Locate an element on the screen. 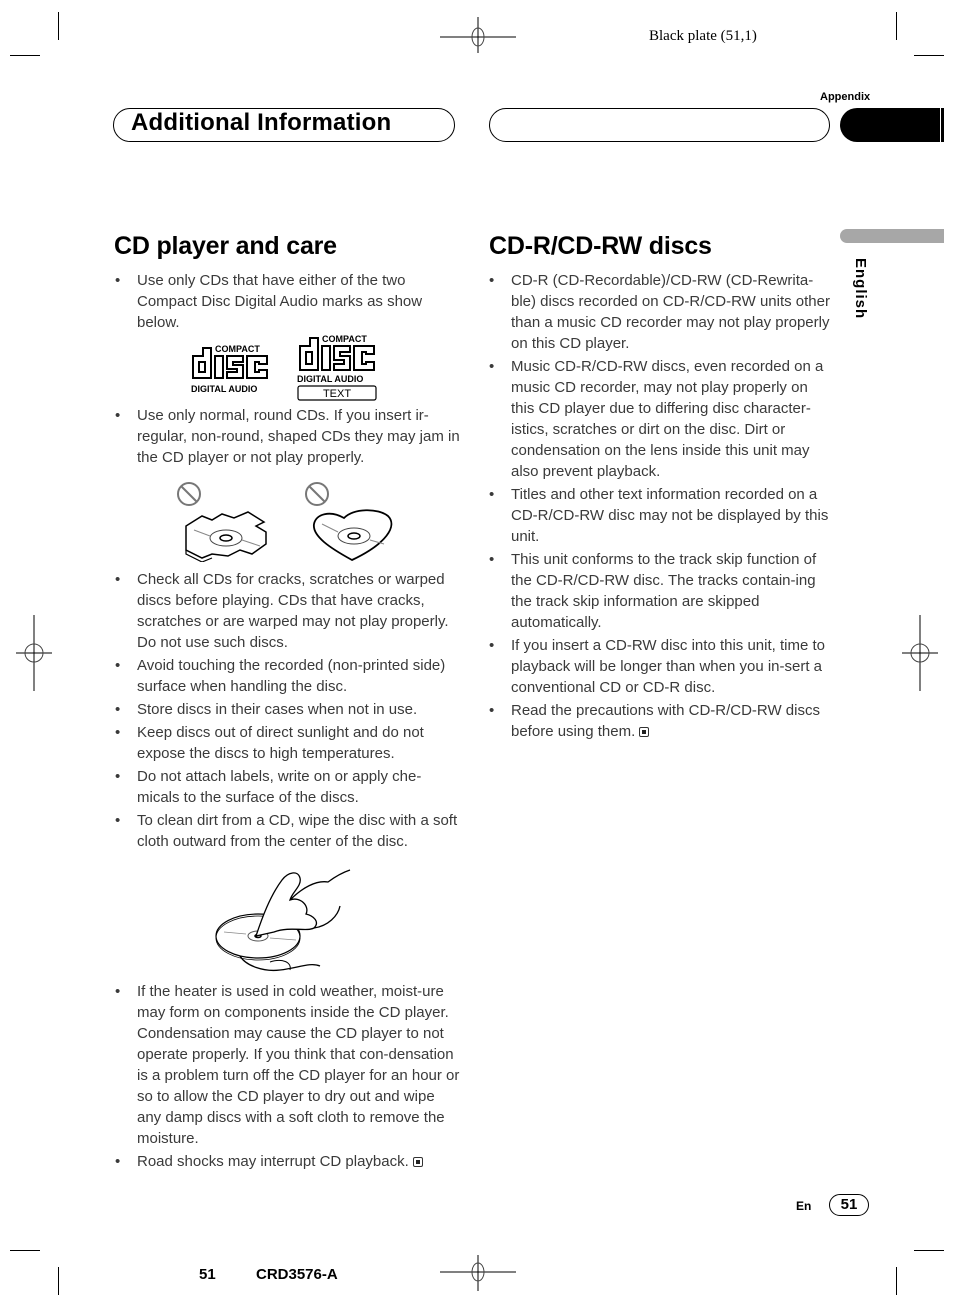 The image size is (954, 1307). print-page-number: 51 is located at coordinates (207, 1274).